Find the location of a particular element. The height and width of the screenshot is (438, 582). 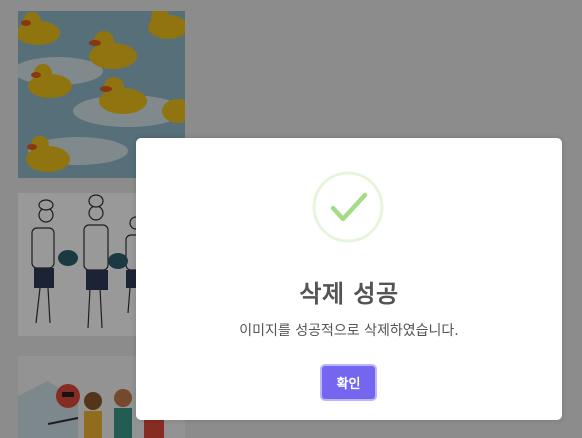

dialog-title: 삭제 성공 is located at coordinates (349, 294).